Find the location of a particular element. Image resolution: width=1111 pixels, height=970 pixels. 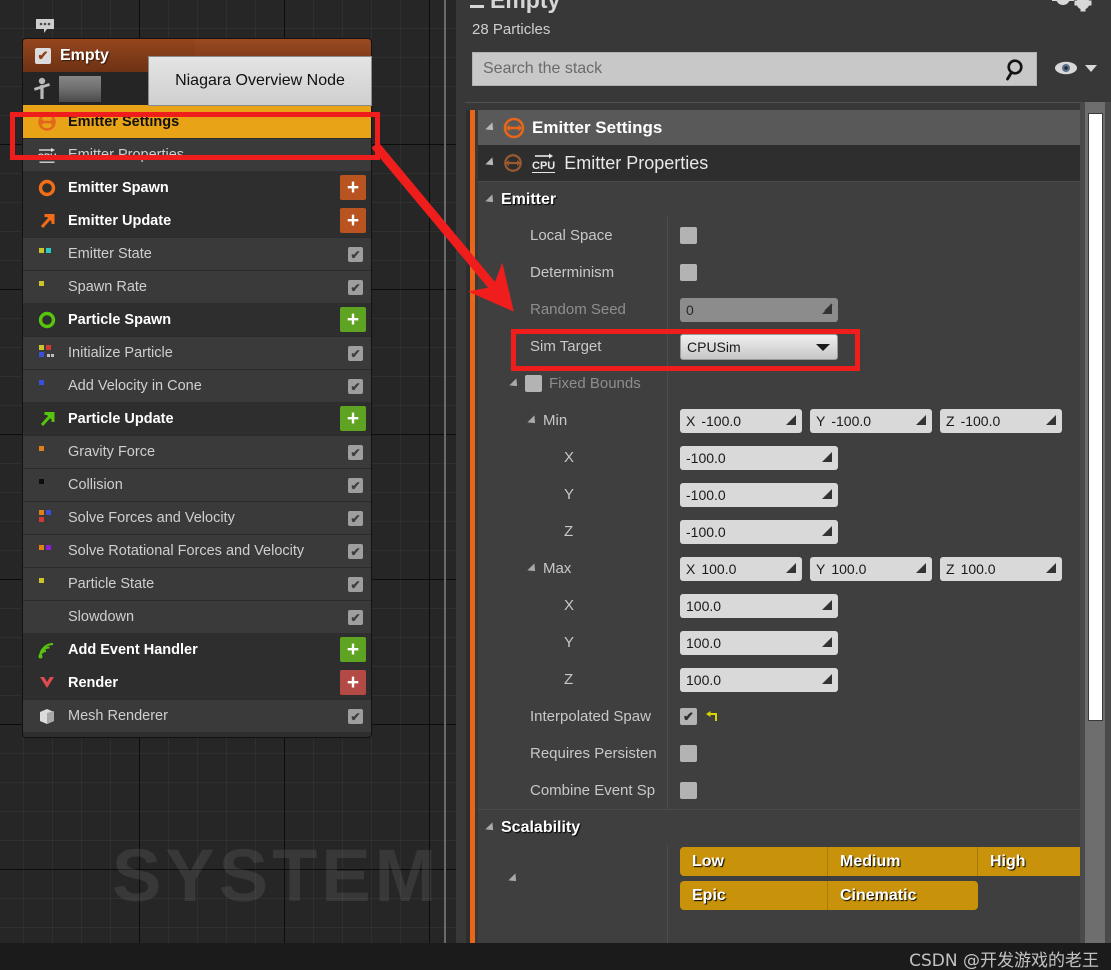

min-x-input: X -100.0 is located at coordinates (741, 420).